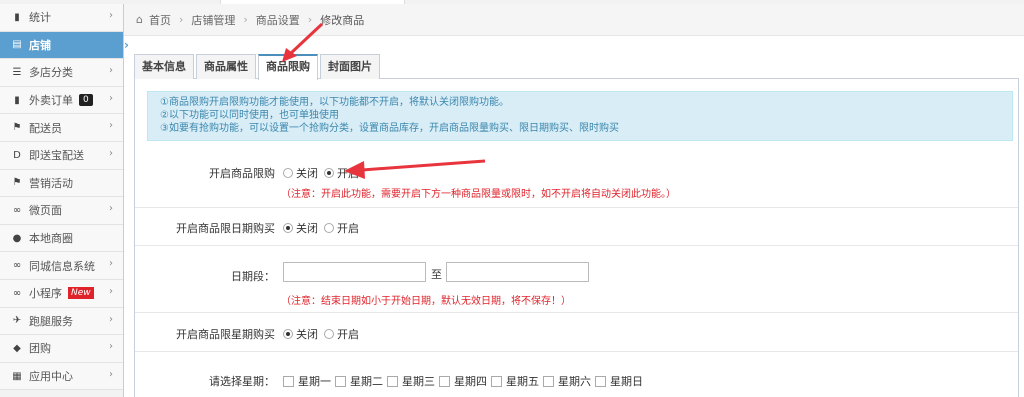  Describe the element at coordinates (329, 334) in the screenshot. I see `week-limit-on-radio` at that location.